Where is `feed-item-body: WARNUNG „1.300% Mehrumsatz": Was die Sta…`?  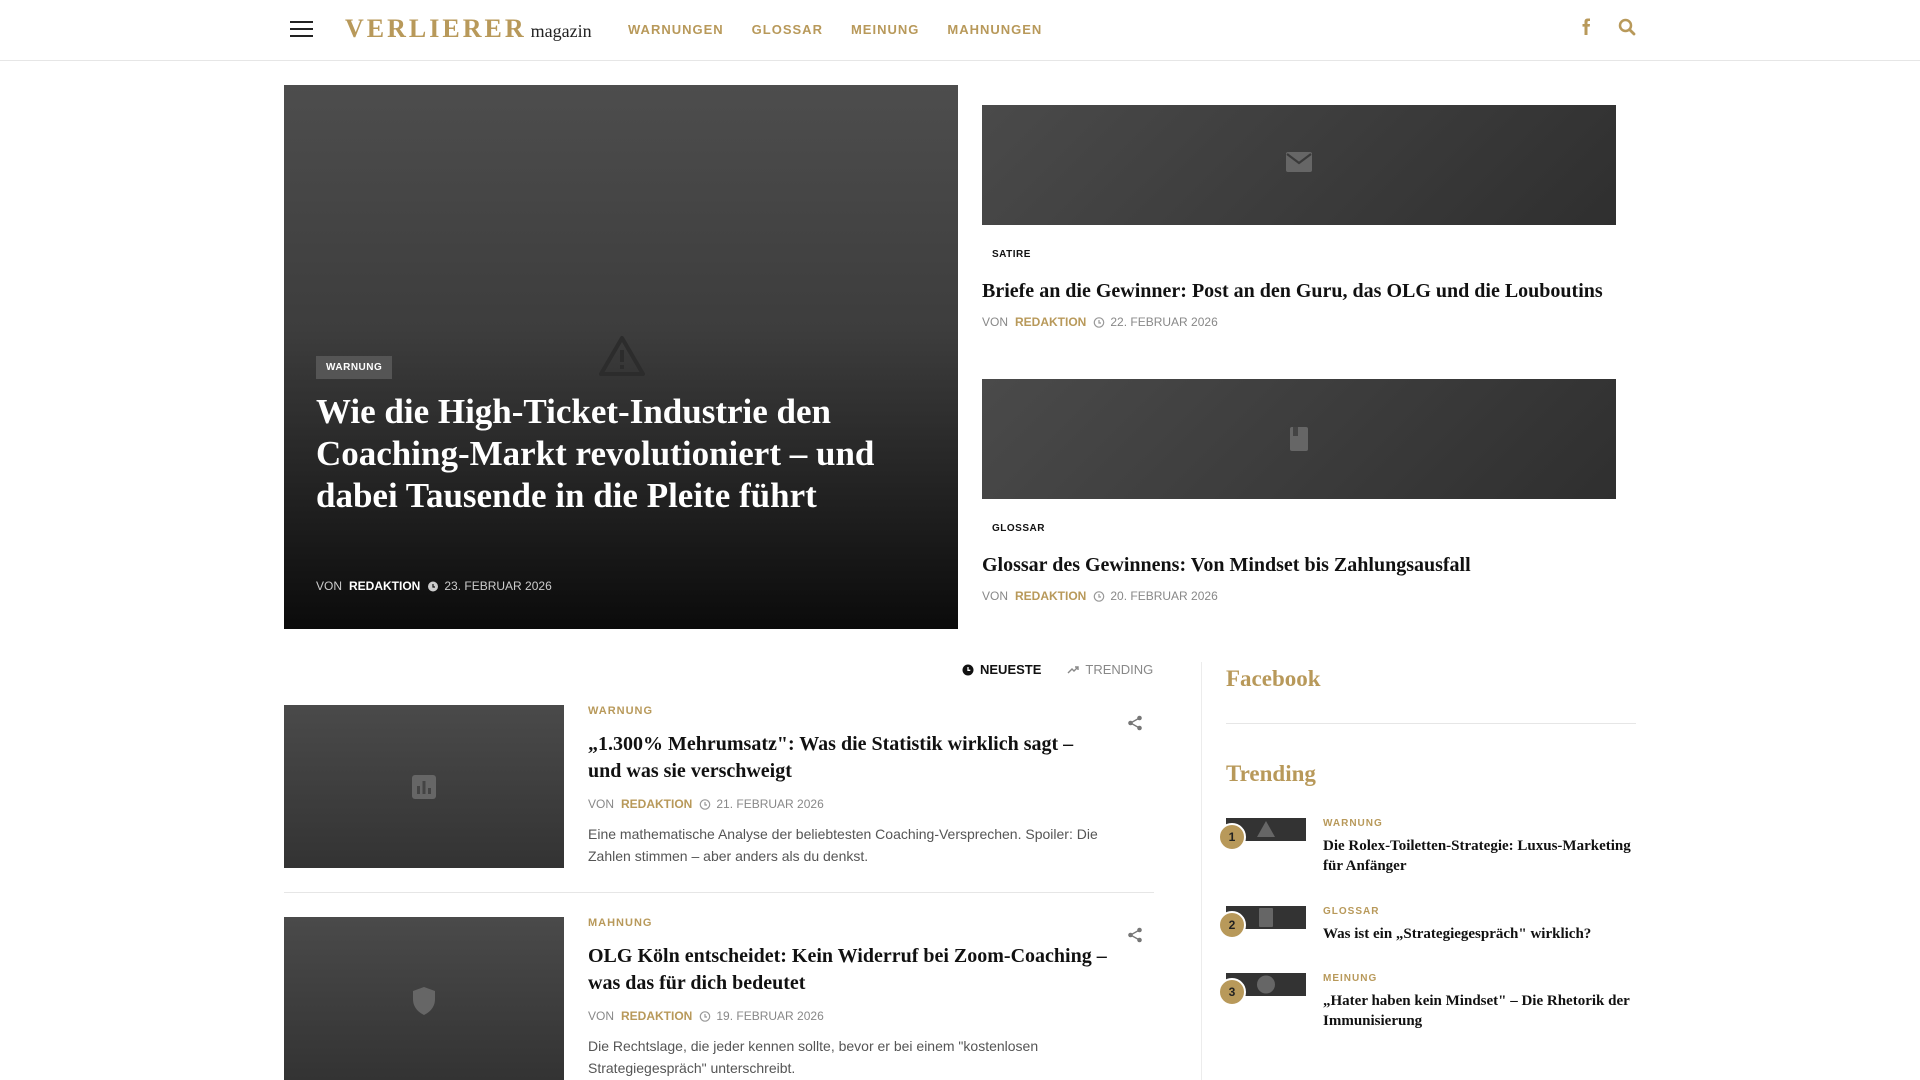 feed-item-body: WARNUNG „1.300% Mehrumsatz": Was die Sta… is located at coordinates (848, 786).